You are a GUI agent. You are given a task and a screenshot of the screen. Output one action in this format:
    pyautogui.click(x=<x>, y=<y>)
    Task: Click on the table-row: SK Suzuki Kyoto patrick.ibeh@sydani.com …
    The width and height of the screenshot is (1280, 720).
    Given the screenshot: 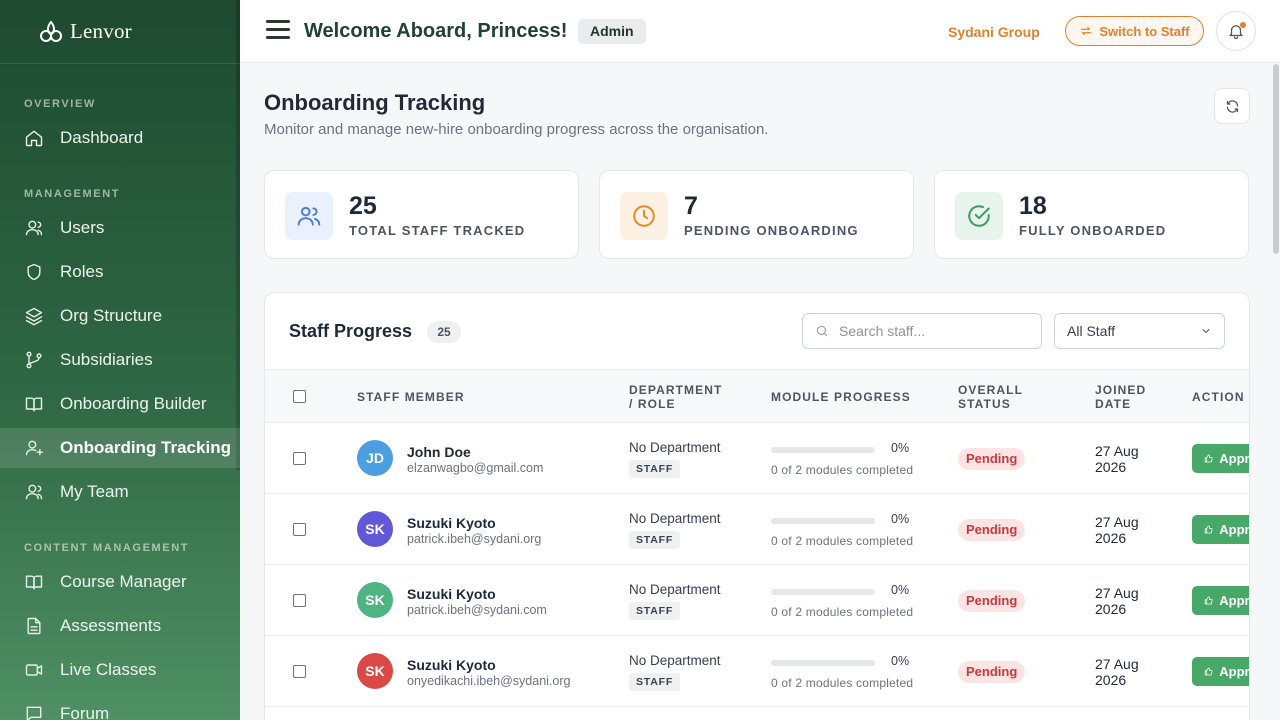 What is the action you would take?
    pyautogui.click(x=757, y=600)
    